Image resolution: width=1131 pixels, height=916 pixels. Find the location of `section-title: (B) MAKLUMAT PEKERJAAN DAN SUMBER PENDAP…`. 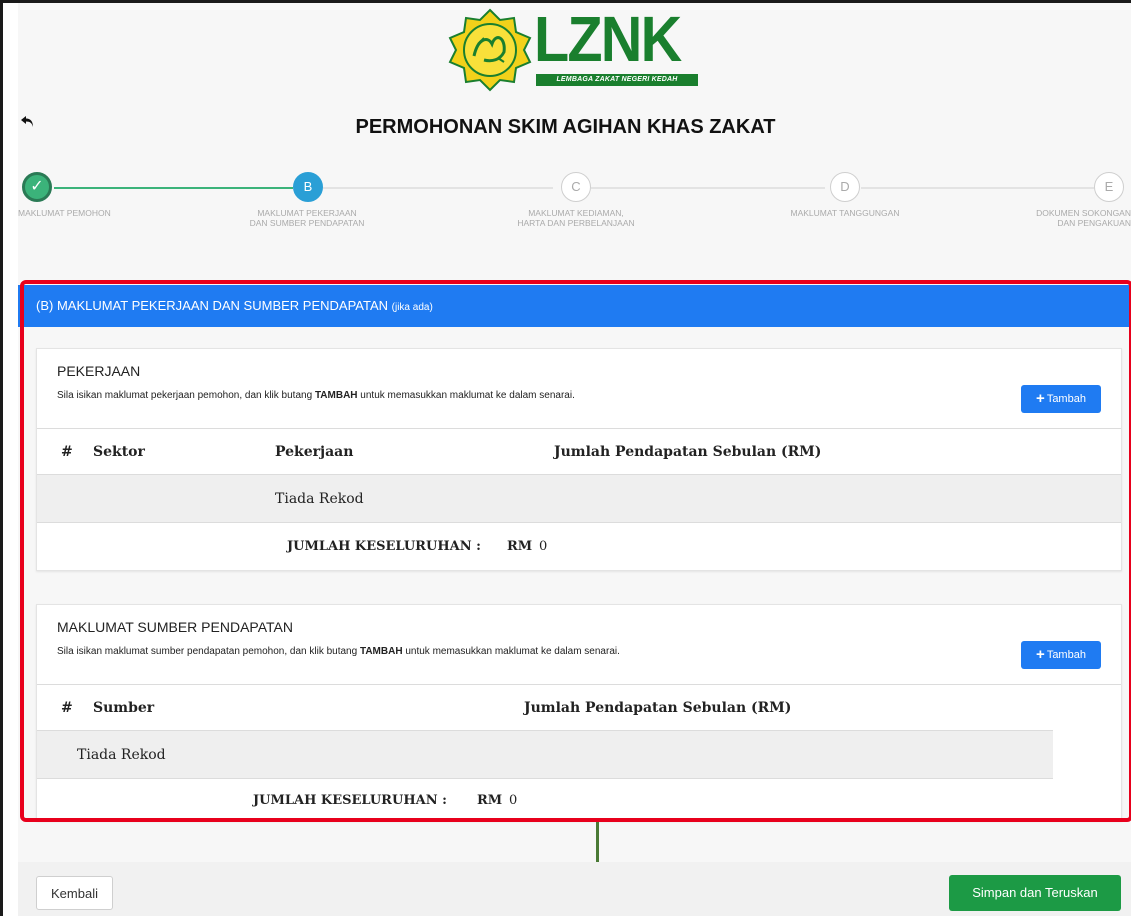

section-title: (B) MAKLUMAT PEKERJAAN DAN SUMBER PENDAP… is located at coordinates (234, 307).